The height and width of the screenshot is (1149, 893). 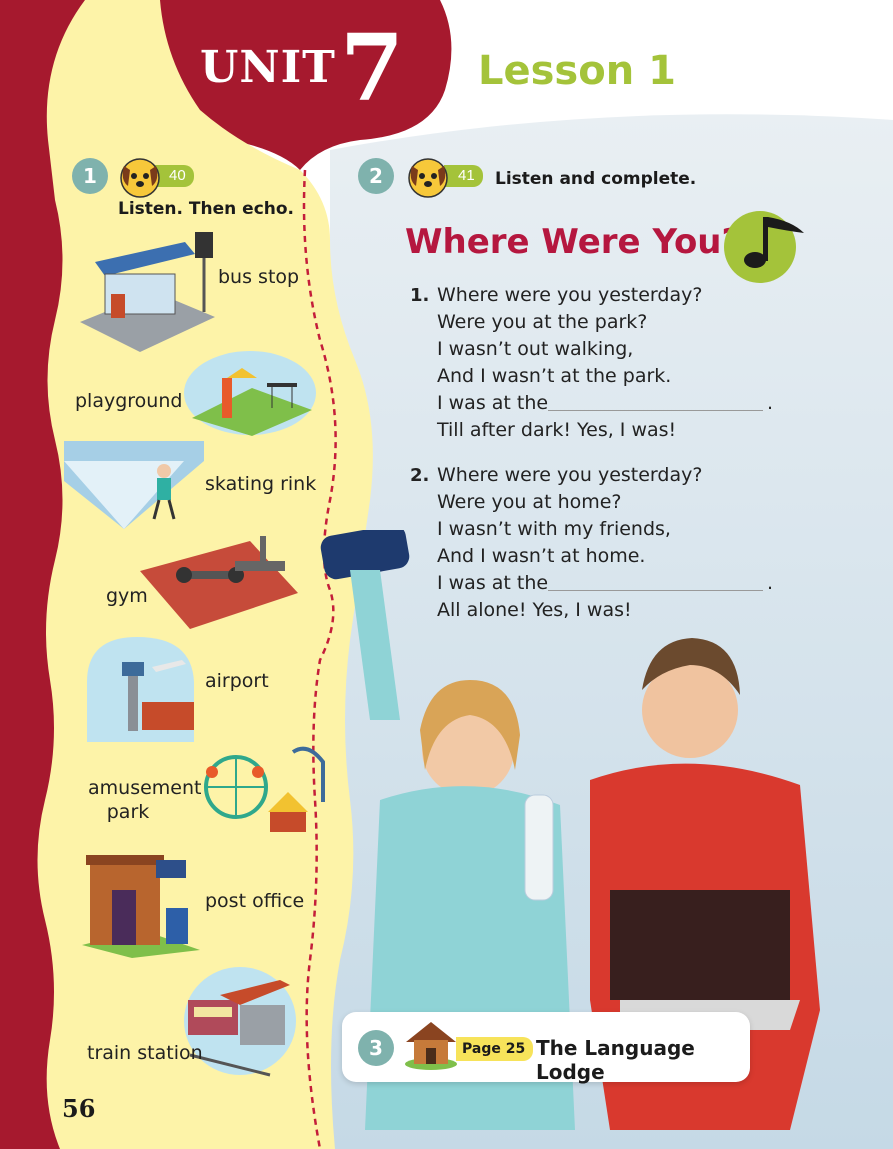 What do you see at coordinates (79, 1108) in the screenshot?
I see `page-number: 56` at bounding box center [79, 1108].